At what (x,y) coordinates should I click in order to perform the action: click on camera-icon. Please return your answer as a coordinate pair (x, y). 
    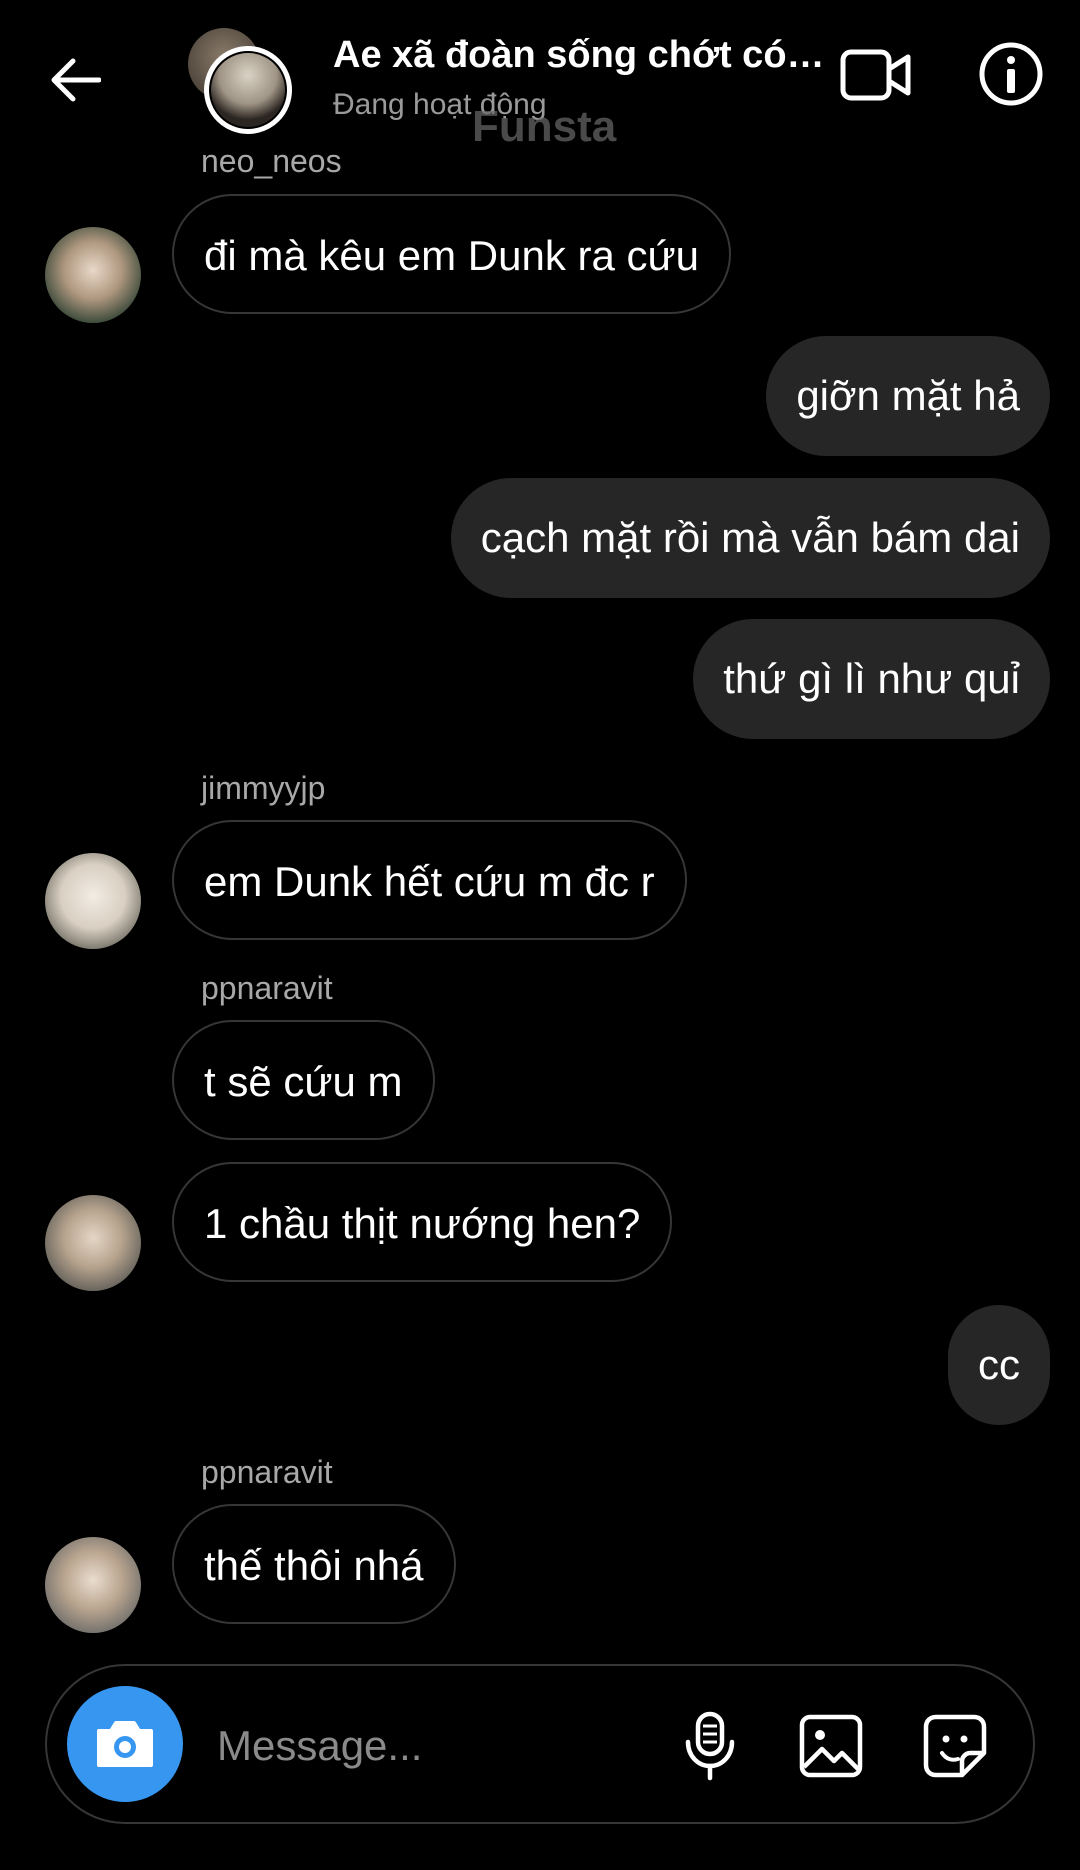
    Looking at the image, I should click on (125, 1744).